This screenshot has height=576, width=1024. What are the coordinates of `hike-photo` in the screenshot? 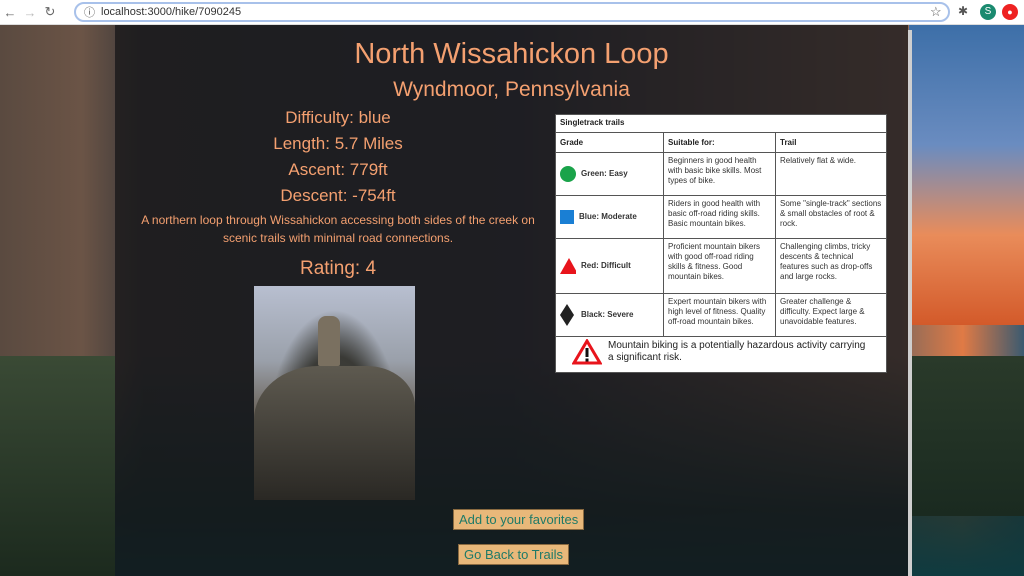 It's located at (334, 393).